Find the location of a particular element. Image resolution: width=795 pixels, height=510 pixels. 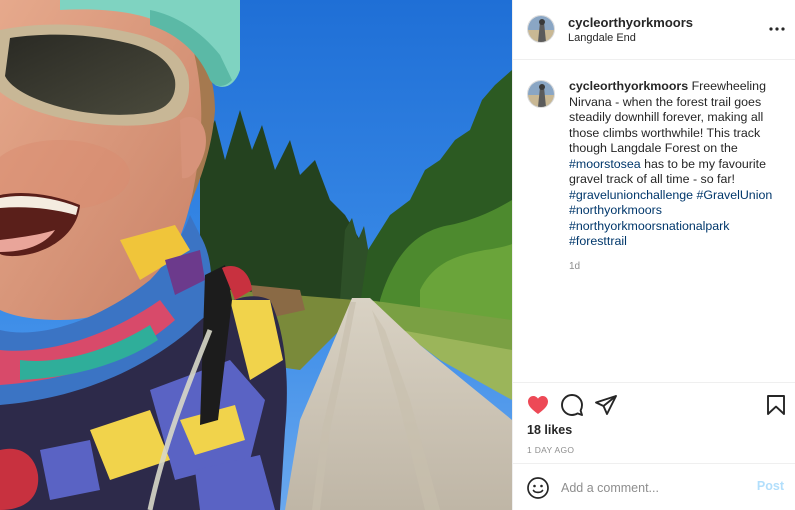

post-actions: 18 likes 1 DAY AGO is located at coordinates (654, 422).